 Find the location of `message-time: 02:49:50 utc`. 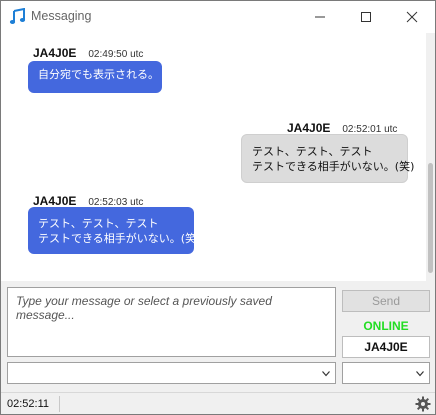

message-time: 02:49:50 utc is located at coordinates (116, 54).